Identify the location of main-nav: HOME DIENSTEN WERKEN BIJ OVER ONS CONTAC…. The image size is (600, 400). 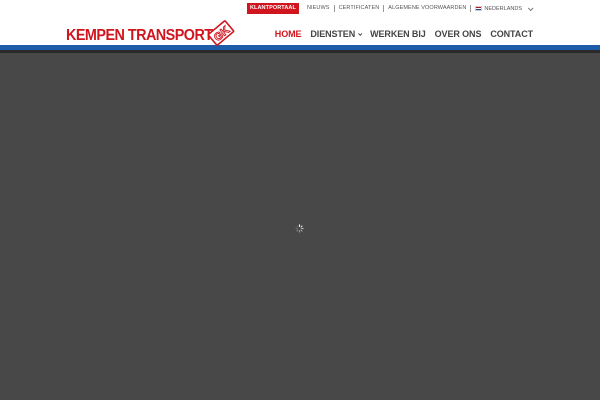
(399, 34).